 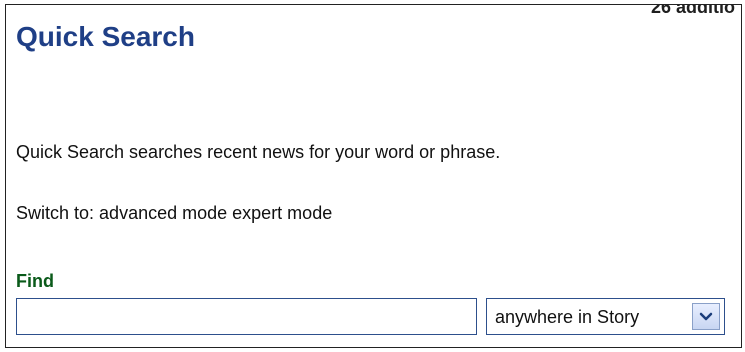 What do you see at coordinates (105, 36) in the screenshot?
I see `page-title: Quick Search` at bounding box center [105, 36].